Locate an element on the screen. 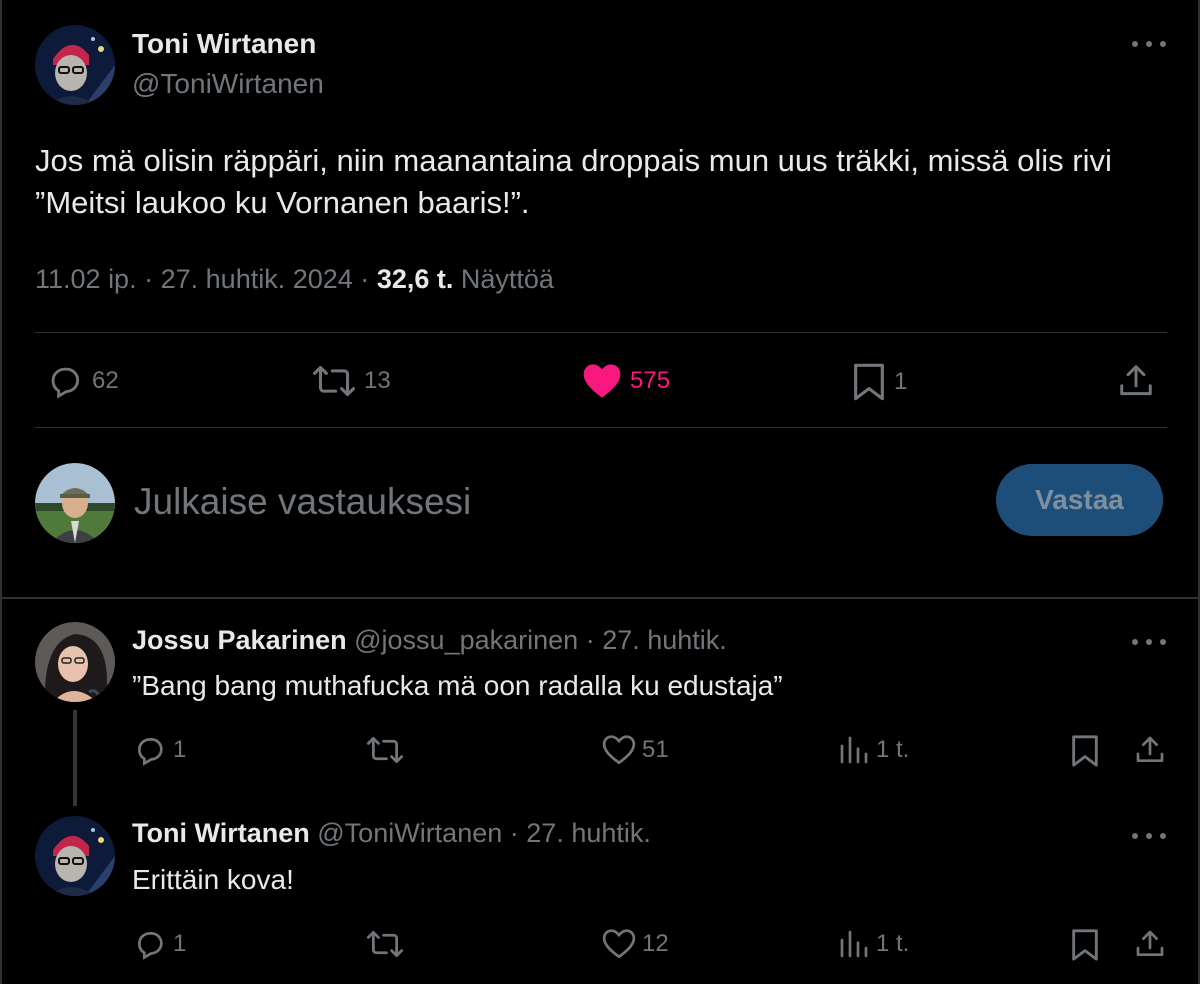 The width and height of the screenshot is (1200, 984). bookmark-button: 1 is located at coordinates (879, 382).